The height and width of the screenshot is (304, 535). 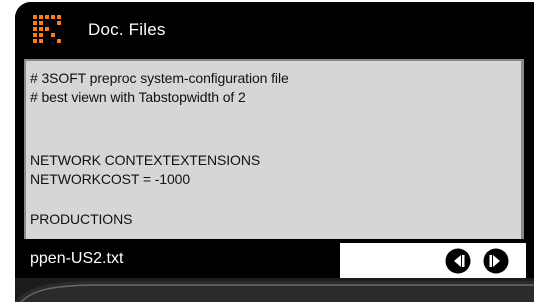 What do you see at coordinates (127, 29) in the screenshot?
I see `page-title: Doc. Files` at bounding box center [127, 29].